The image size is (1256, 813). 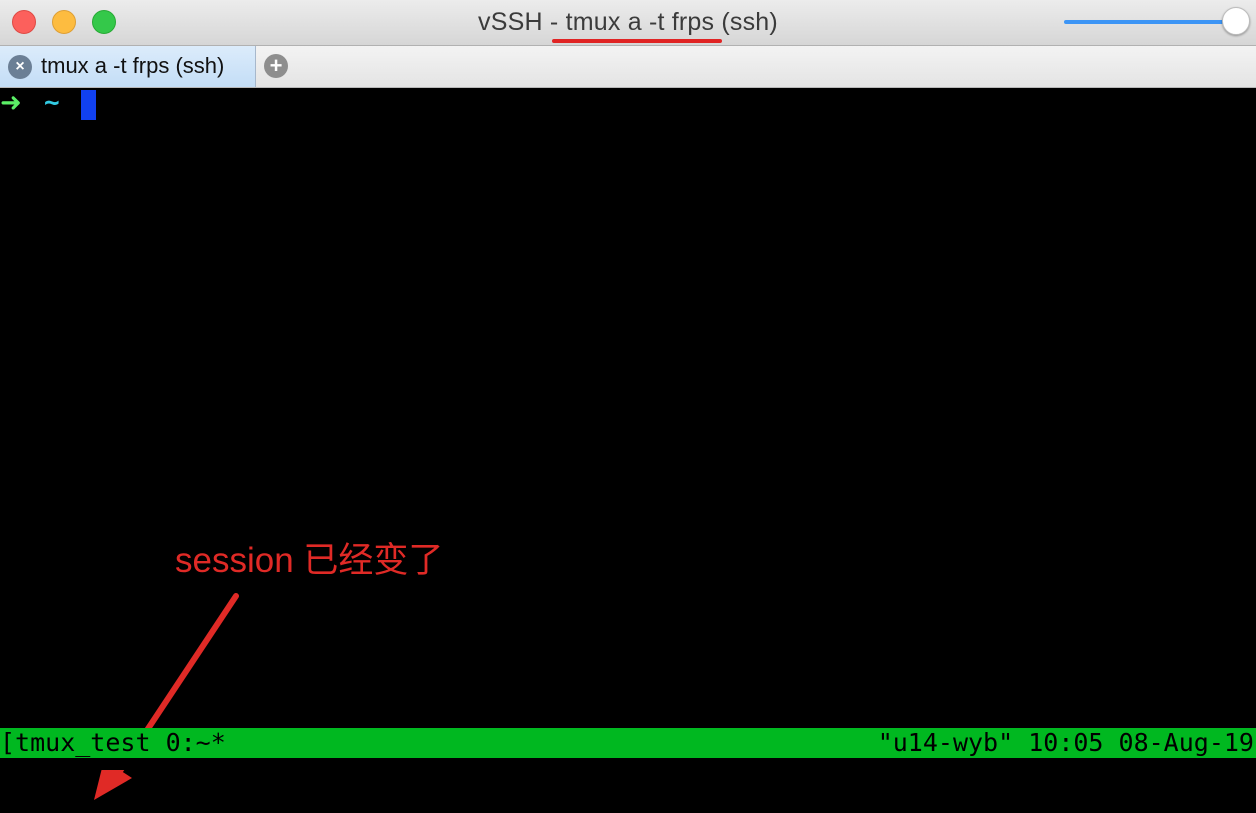 I want to click on status-right-host-time: "u14-wyb" 10:05 08-Aug-19, so click(x=1065, y=742).